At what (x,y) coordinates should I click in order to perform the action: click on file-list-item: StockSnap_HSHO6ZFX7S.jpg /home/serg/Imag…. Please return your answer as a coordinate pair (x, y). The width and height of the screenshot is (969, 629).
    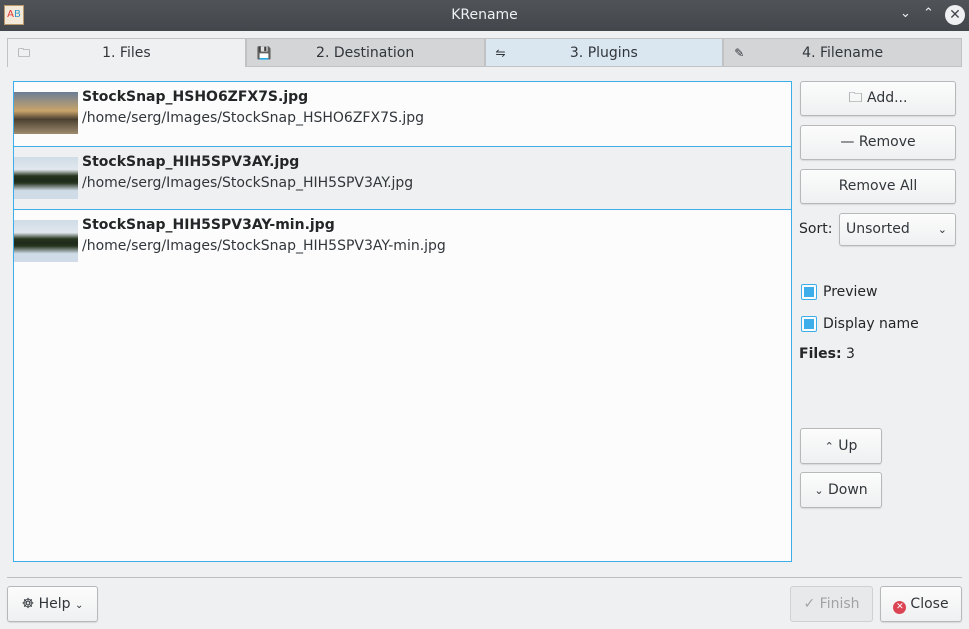
    Looking at the image, I should click on (402, 114).